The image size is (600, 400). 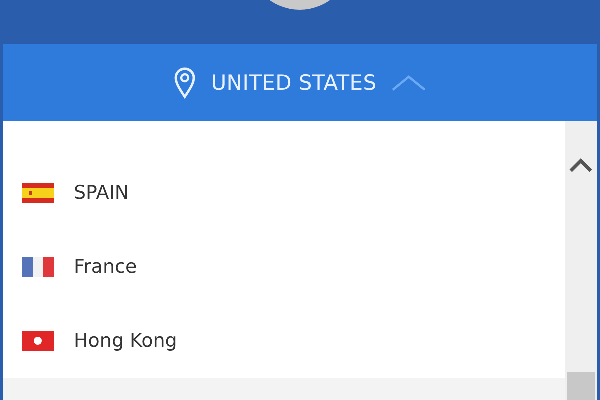 I want to click on scroll-up-icon, so click(x=581, y=165).